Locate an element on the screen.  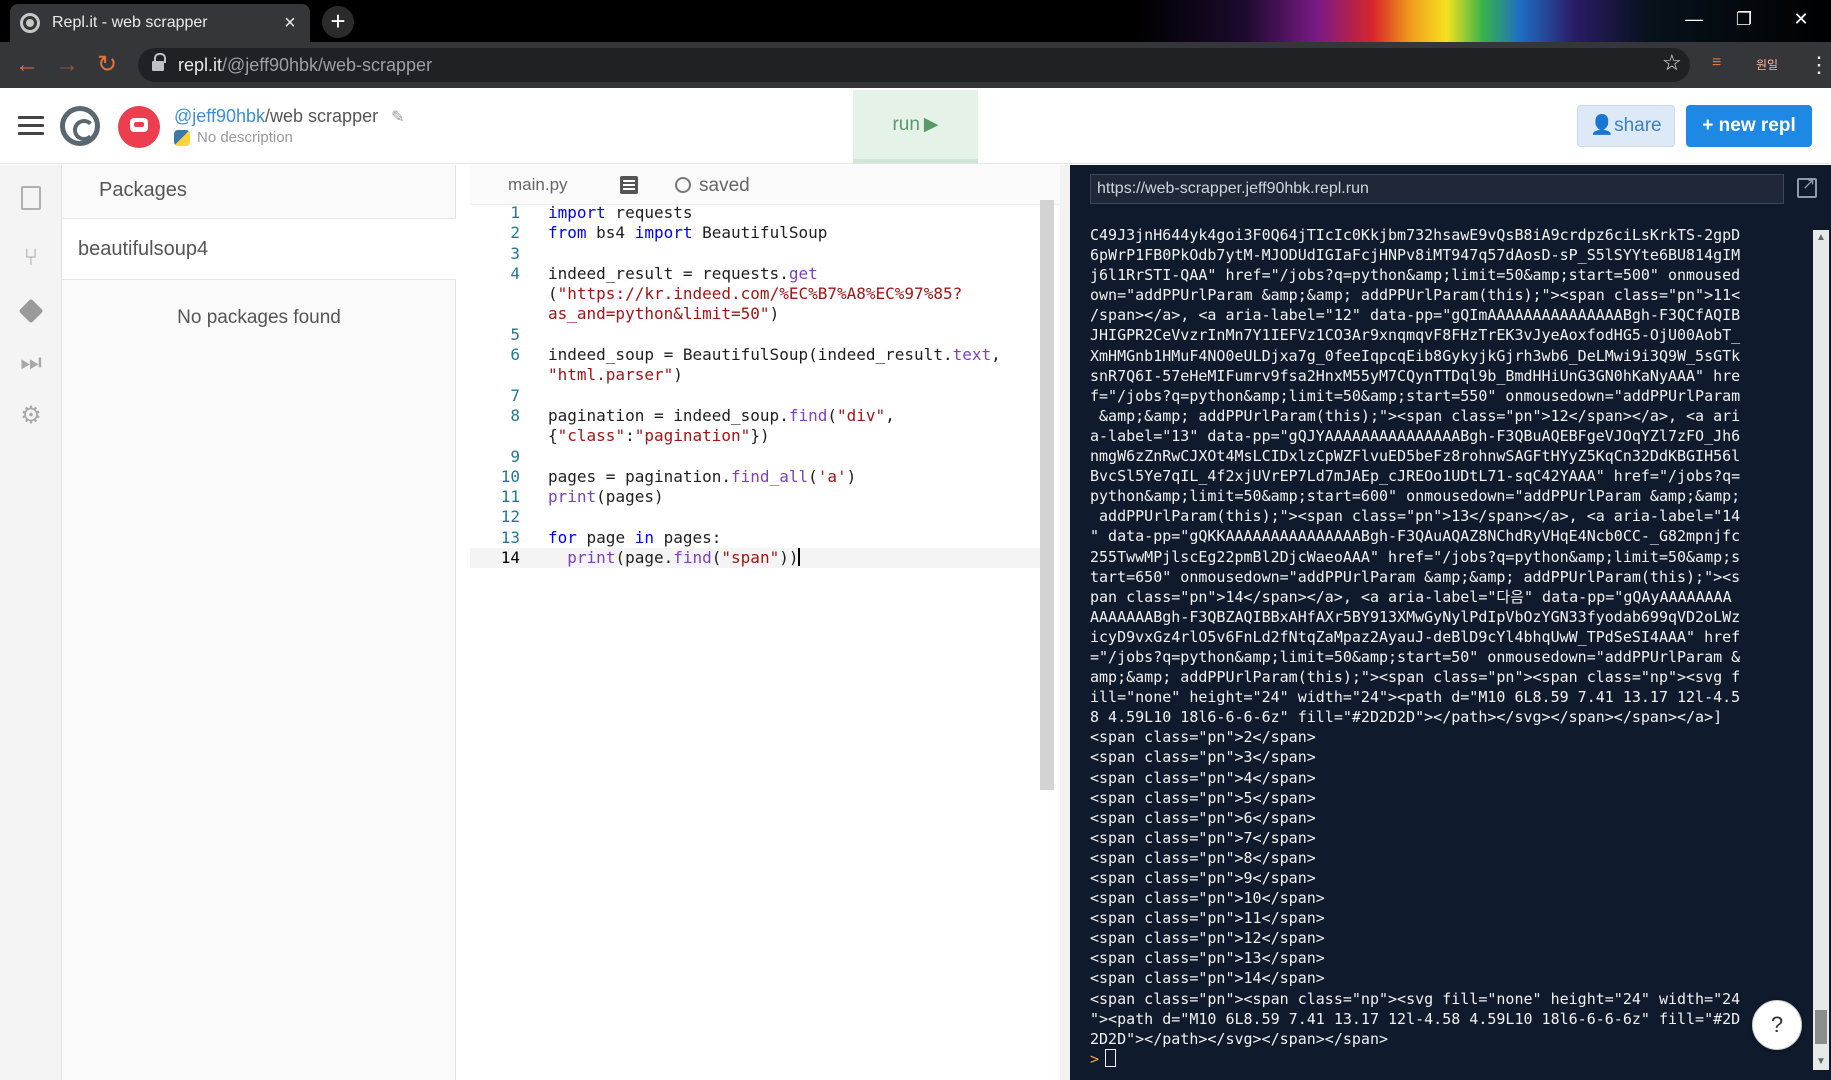
new-repl-button: + new repl is located at coordinates (1749, 126).